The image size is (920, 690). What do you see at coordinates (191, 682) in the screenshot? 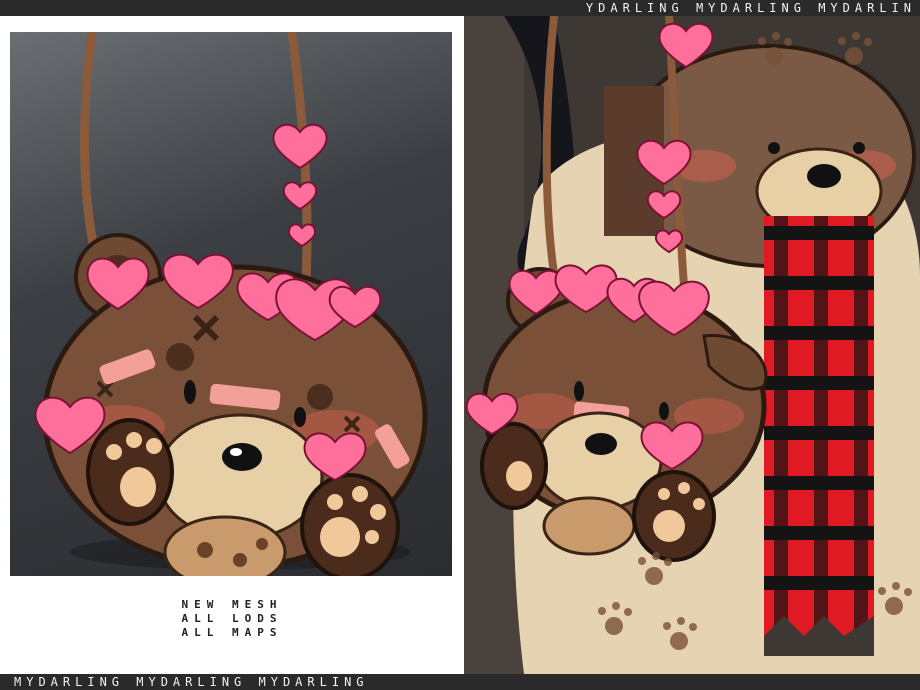
I see `bottom-watermark-text: MYDARLING MYDARLING MYDARLING` at bounding box center [191, 682].